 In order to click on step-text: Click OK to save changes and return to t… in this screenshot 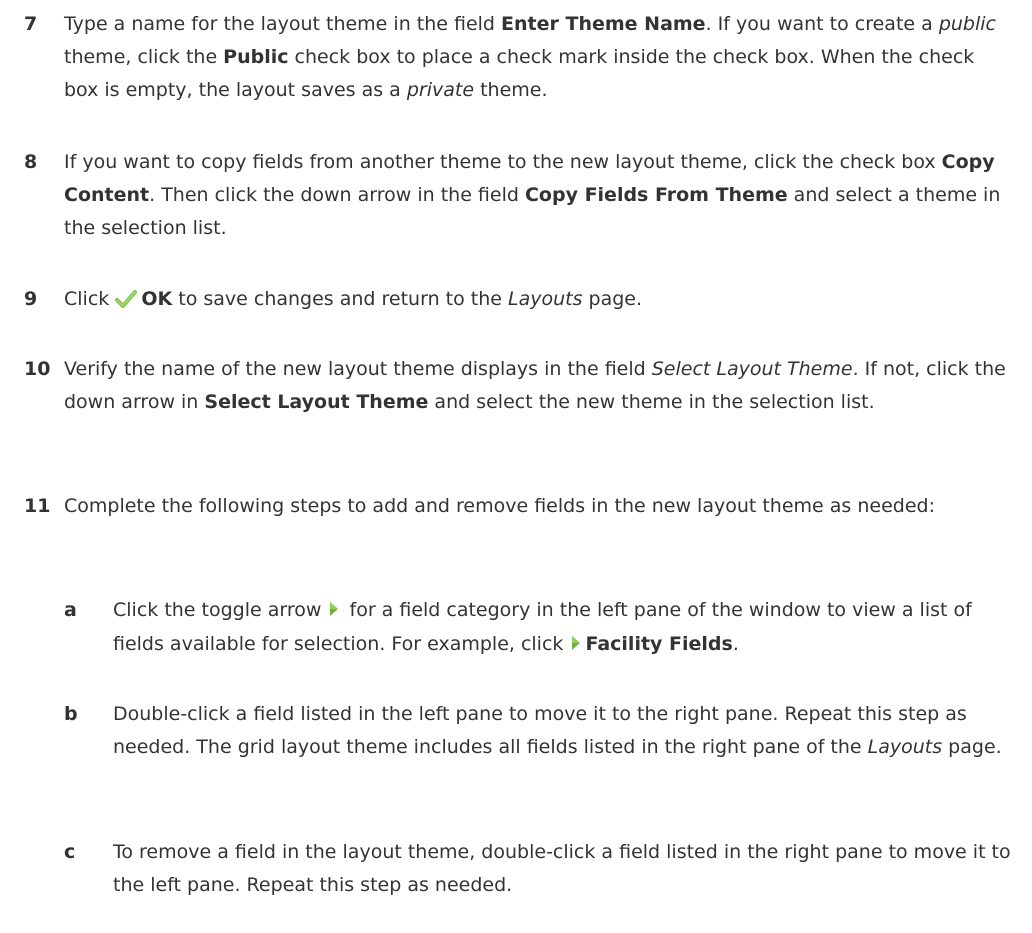, I will do `click(538, 301)`.